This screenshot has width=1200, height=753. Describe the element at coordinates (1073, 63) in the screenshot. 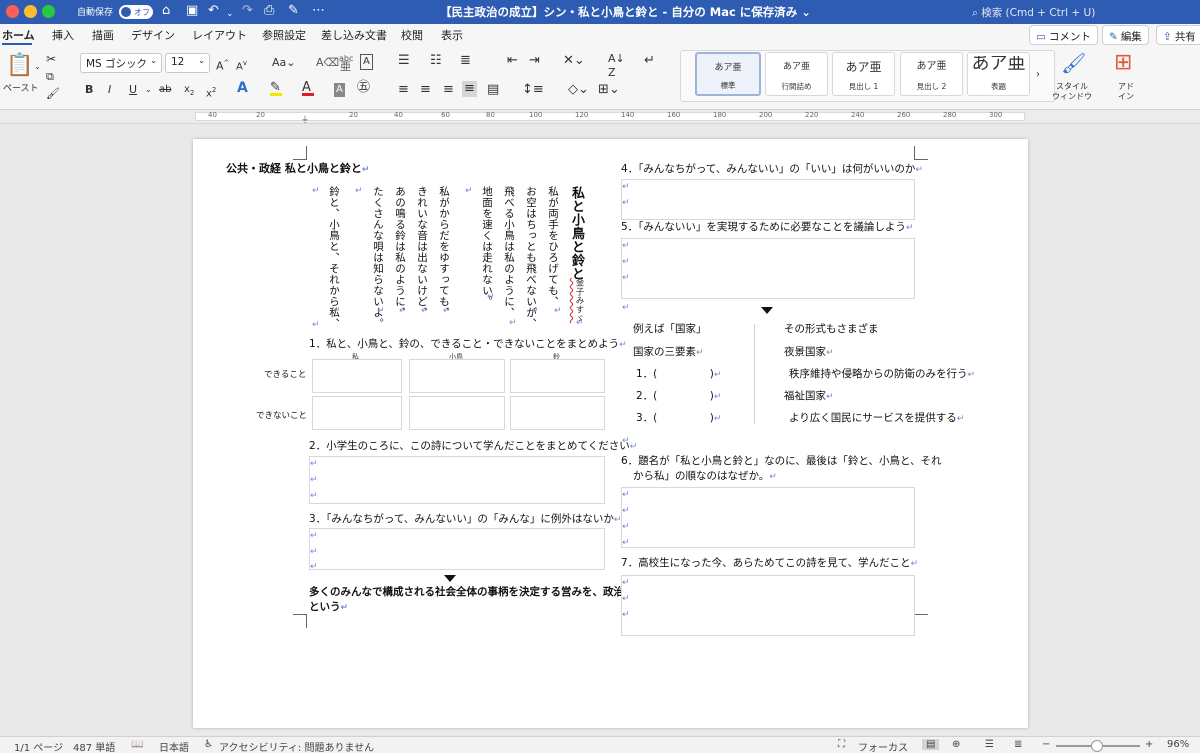

I see `styles-pane-icon: 🖌` at that location.